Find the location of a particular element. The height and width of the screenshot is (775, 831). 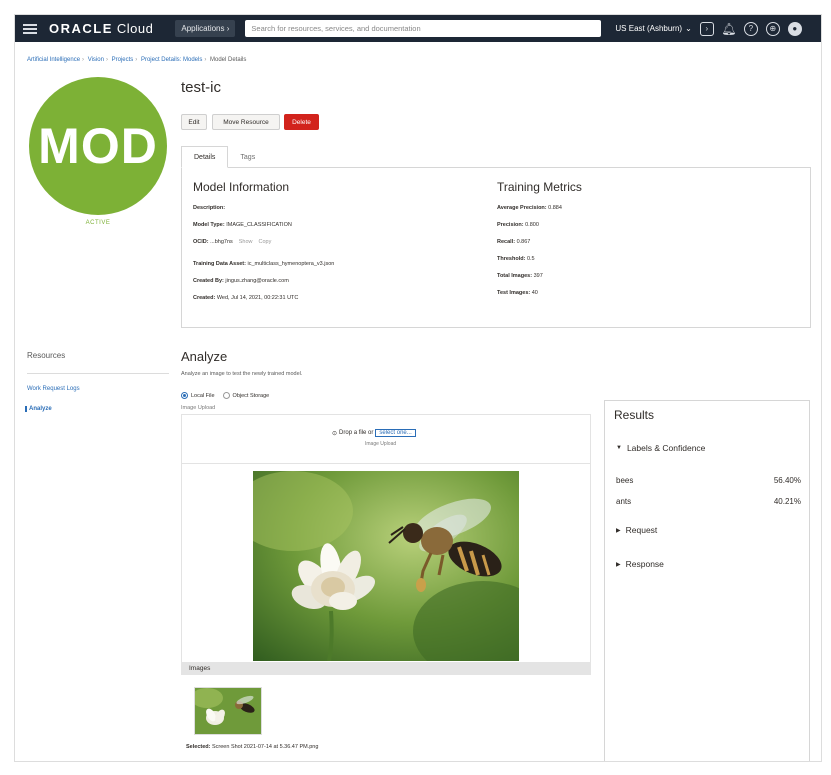

request-label: Request is located at coordinates (641, 530).